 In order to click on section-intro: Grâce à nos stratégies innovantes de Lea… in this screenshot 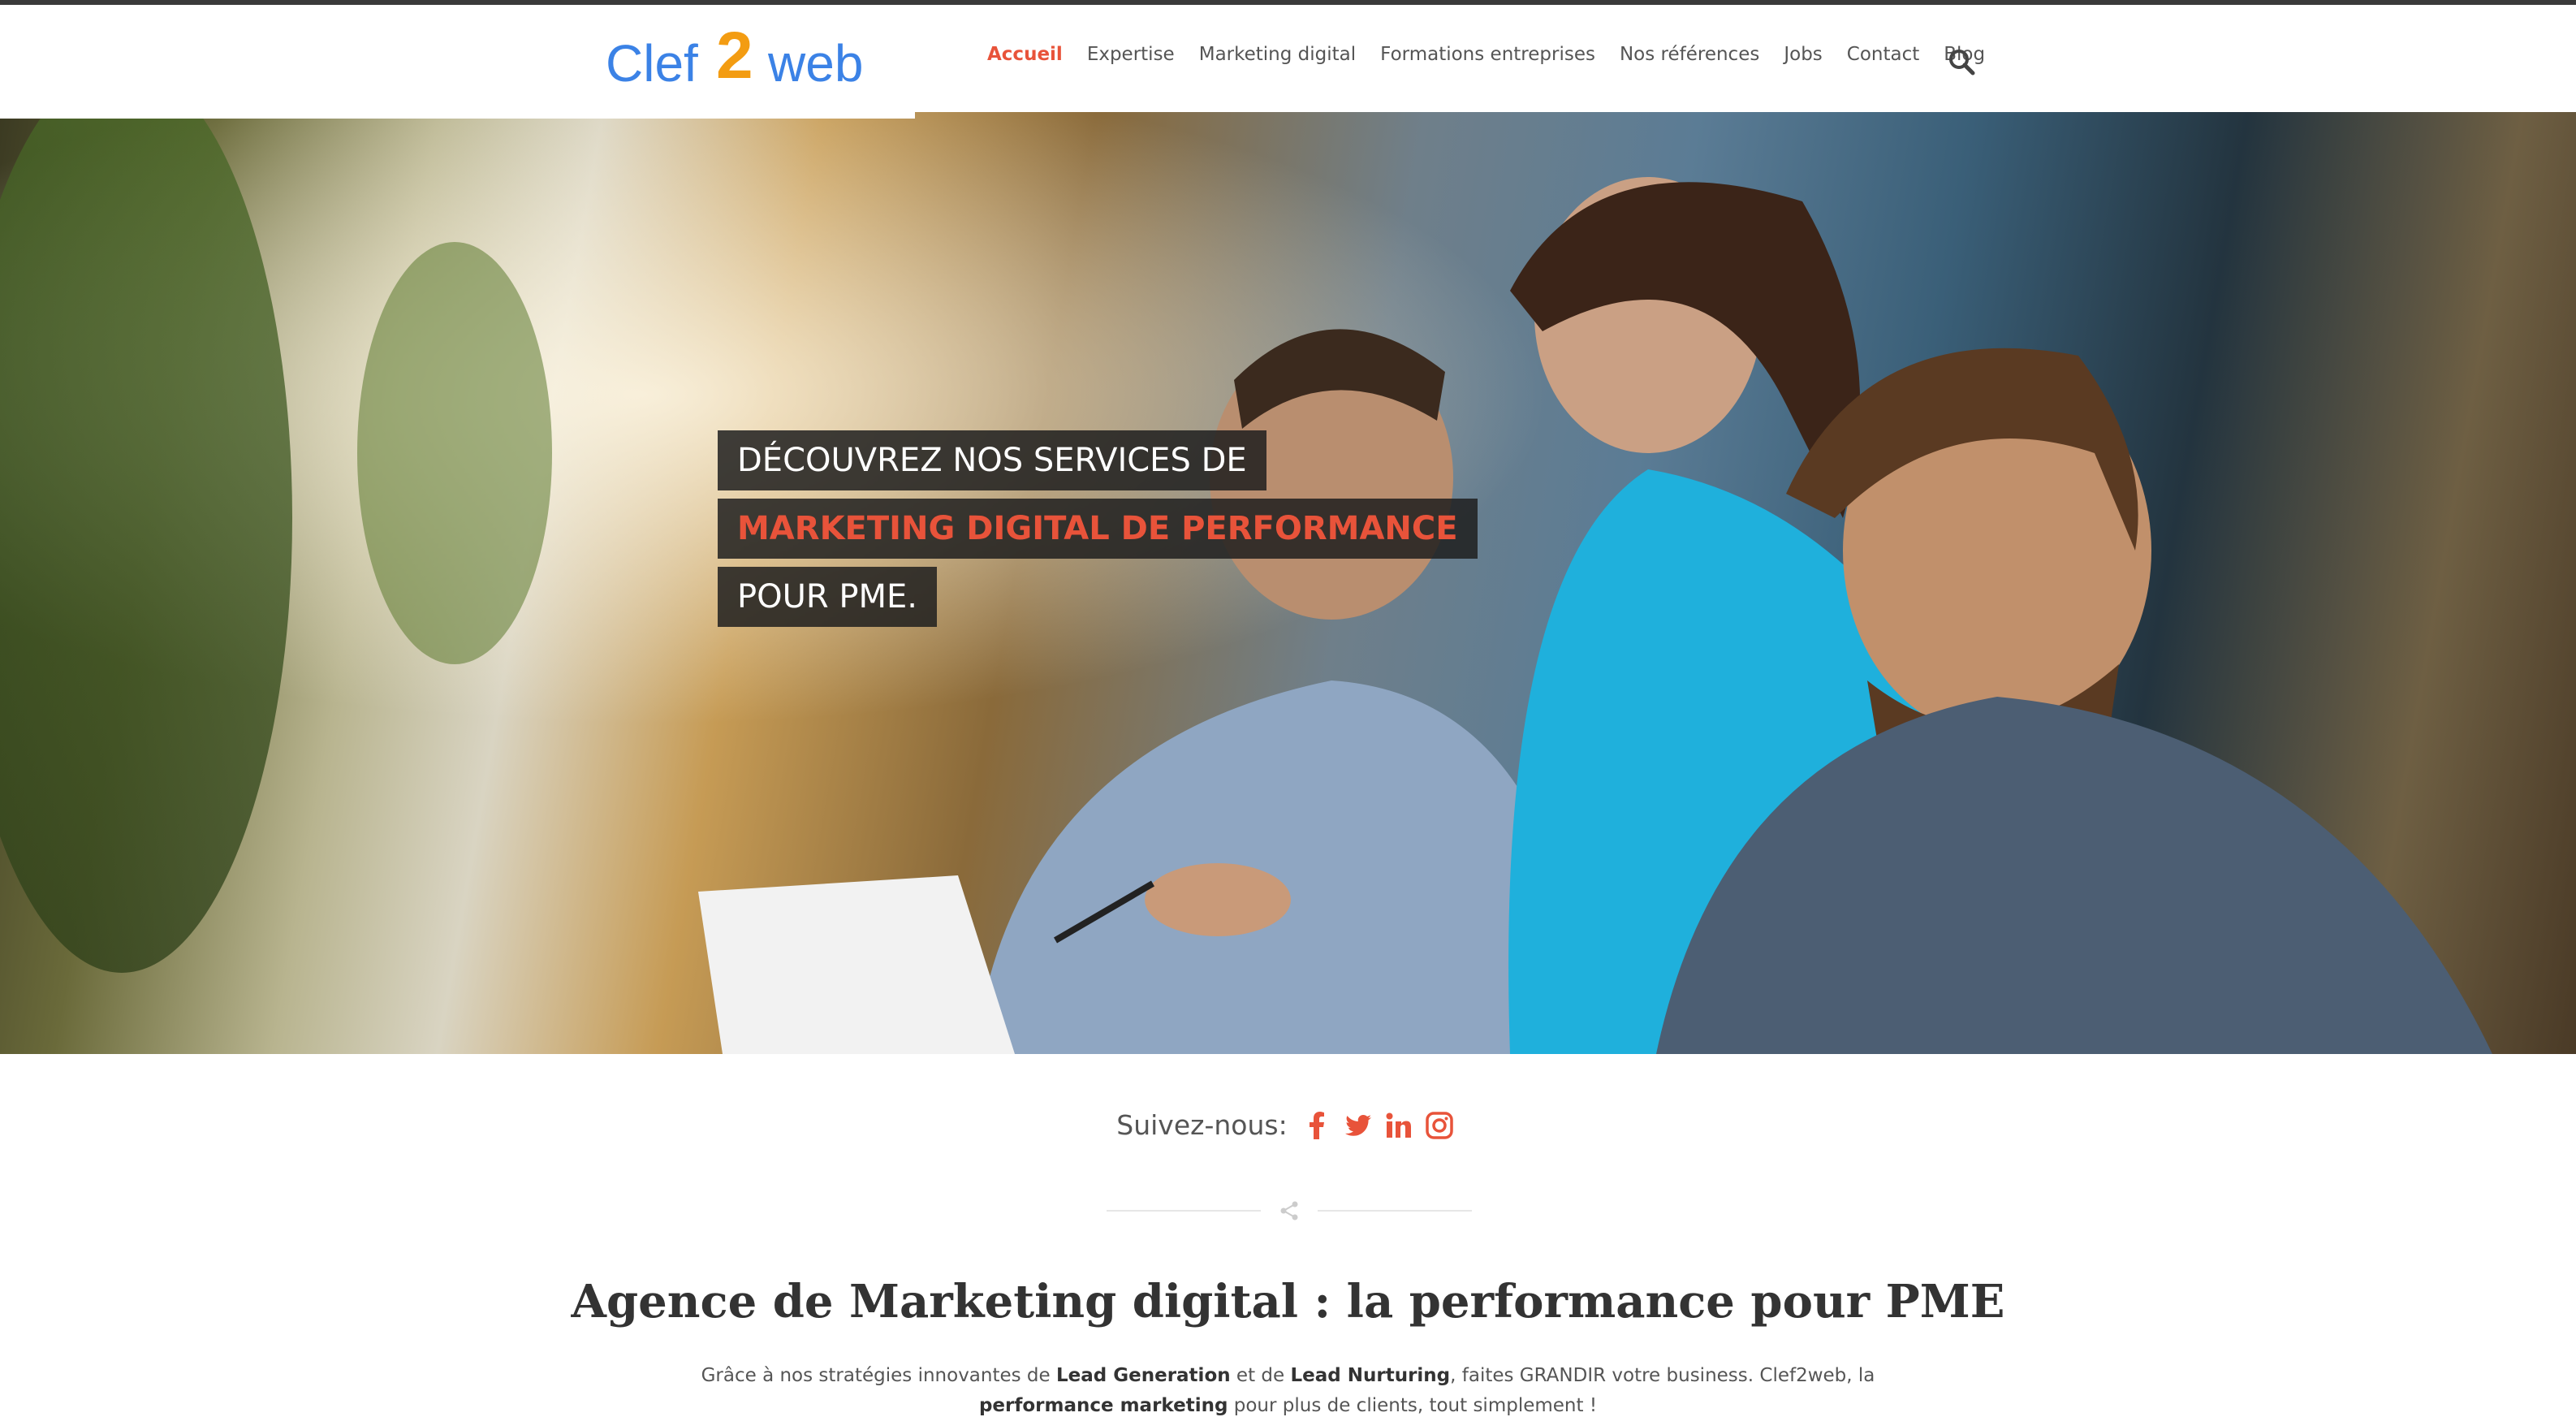, I will do `click(1288, 1389)`.